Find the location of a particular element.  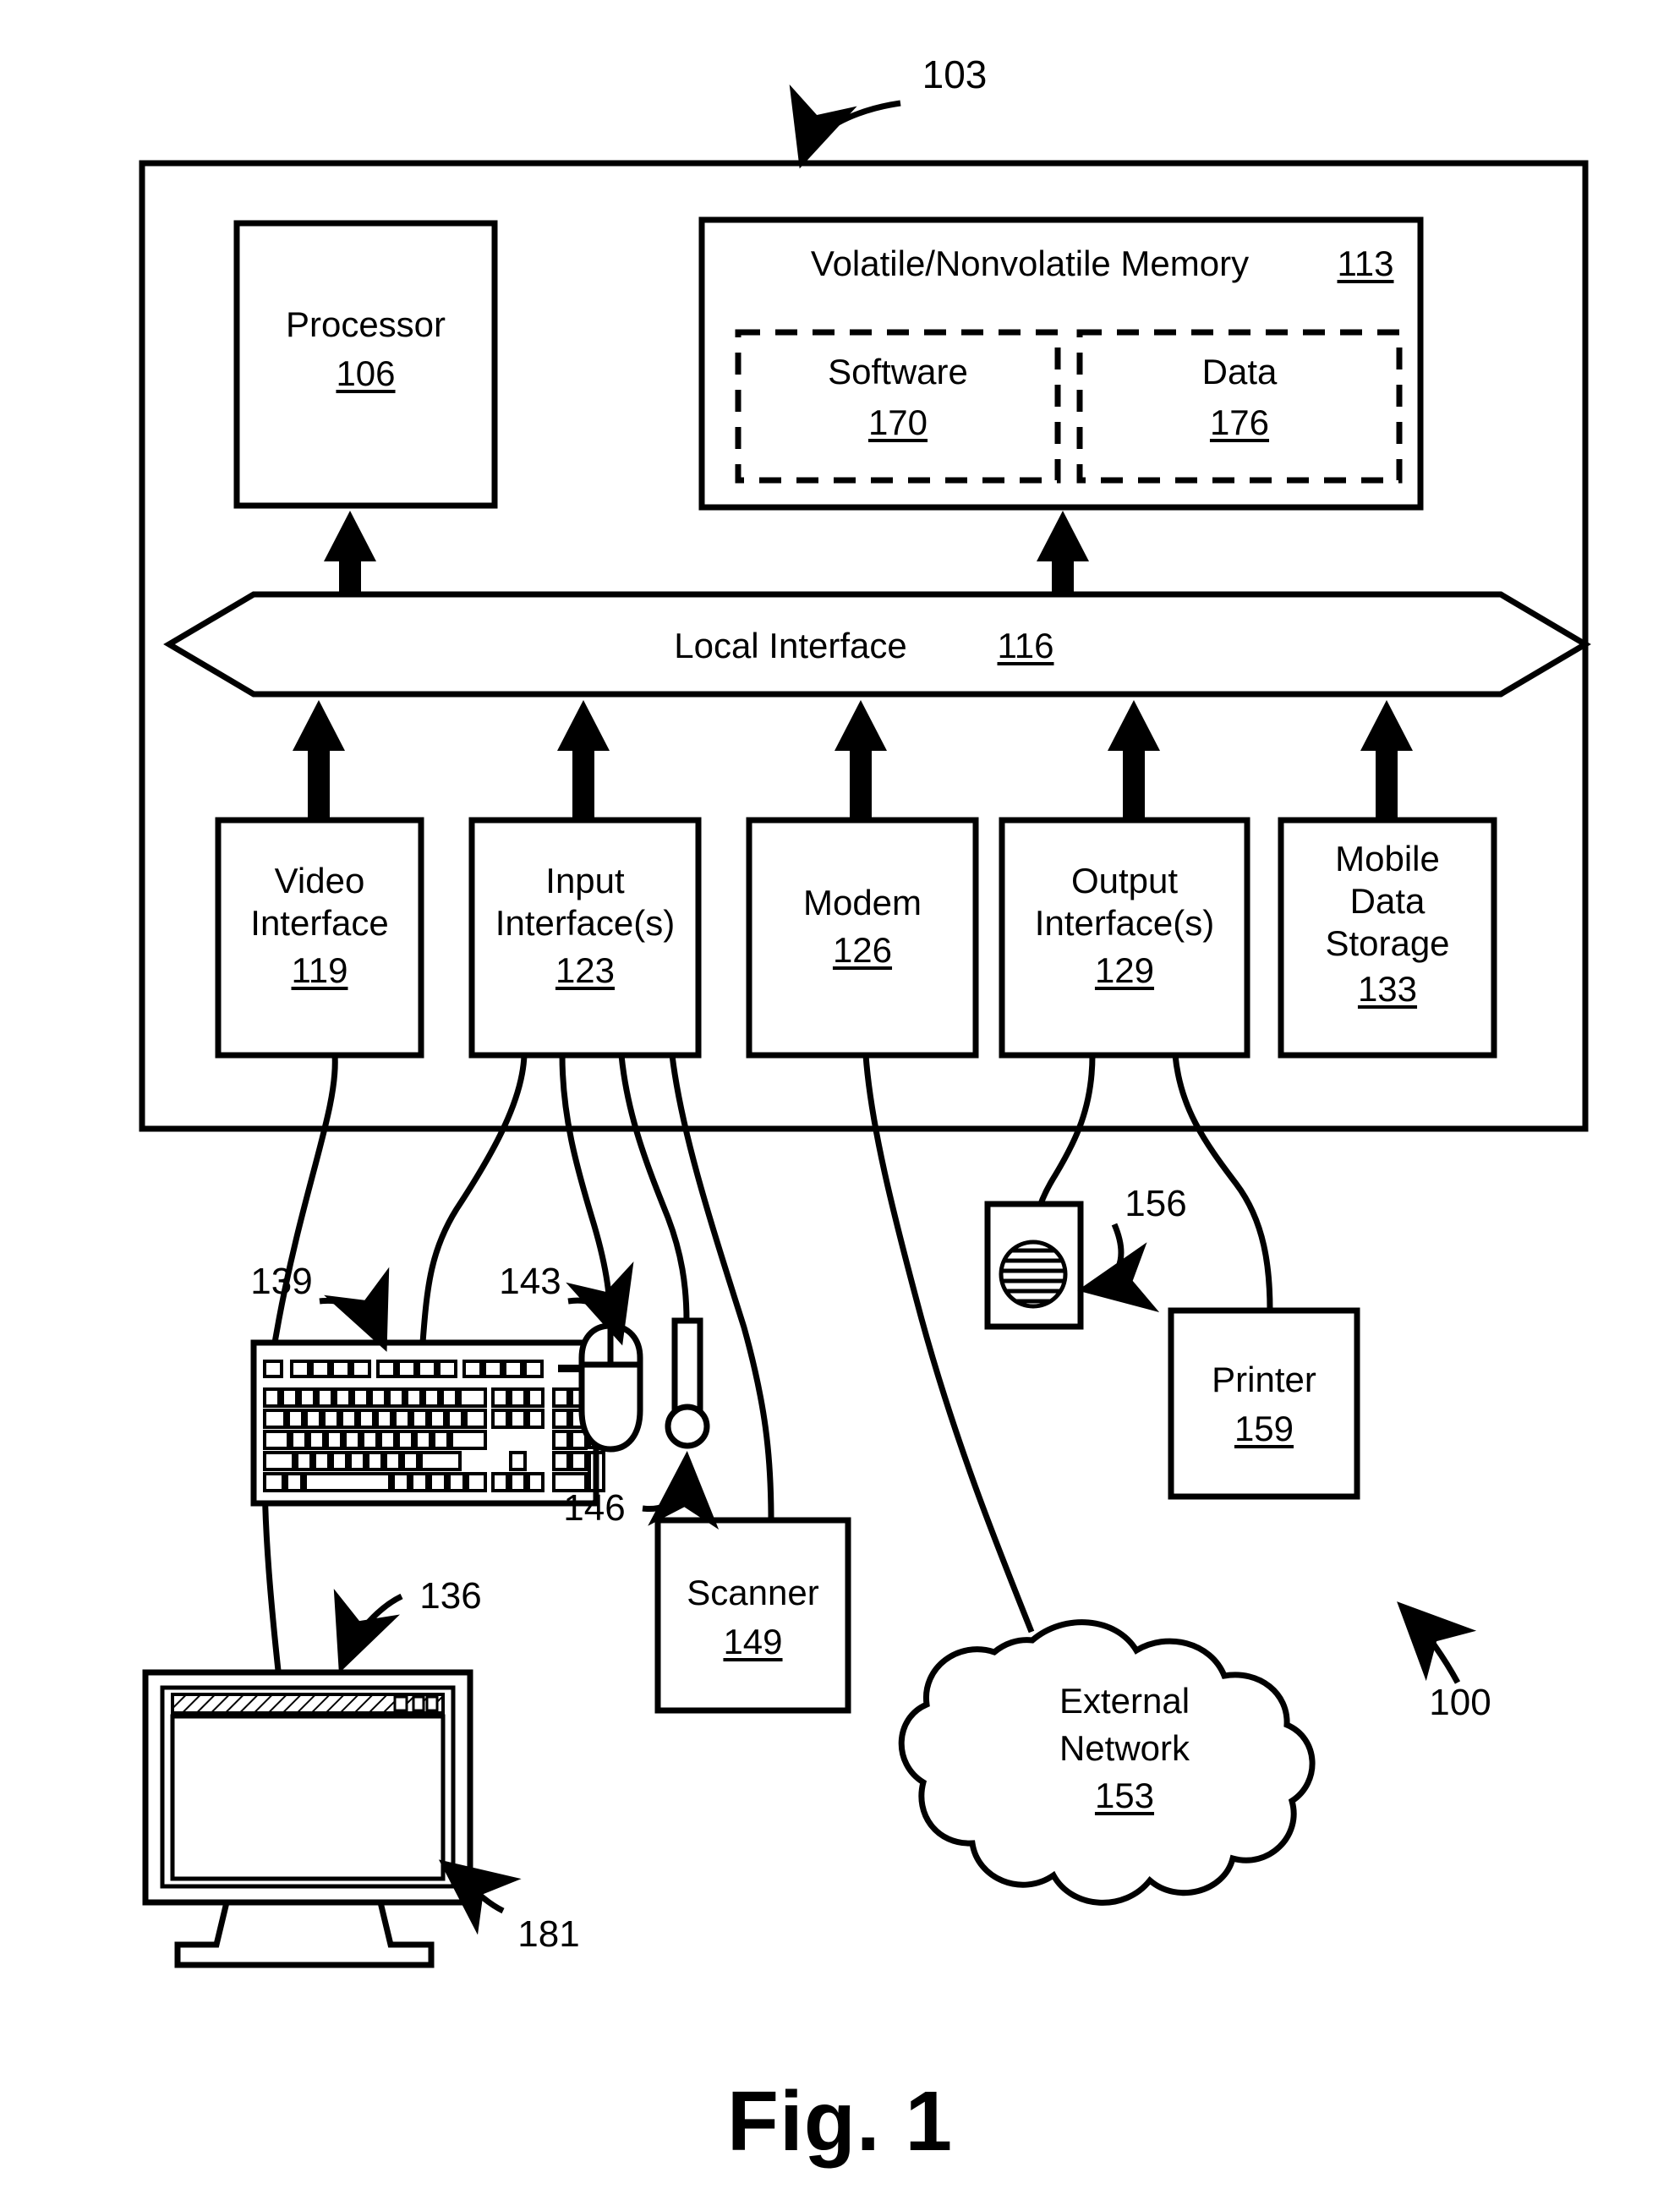

memory-box is located at coordinates (1061, 363).